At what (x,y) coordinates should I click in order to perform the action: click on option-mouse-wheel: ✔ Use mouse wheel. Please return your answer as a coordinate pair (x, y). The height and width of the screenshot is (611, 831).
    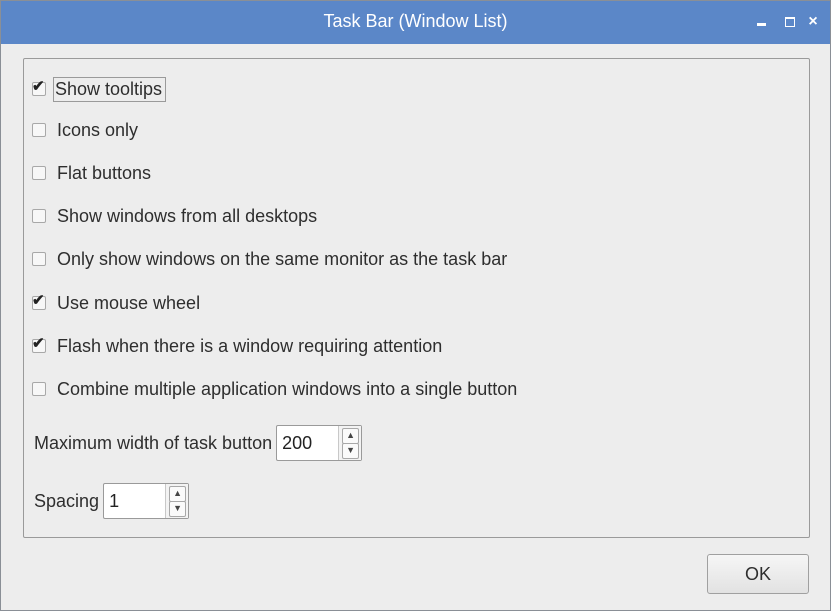
    Looking at the image, I should click on (117, 303).